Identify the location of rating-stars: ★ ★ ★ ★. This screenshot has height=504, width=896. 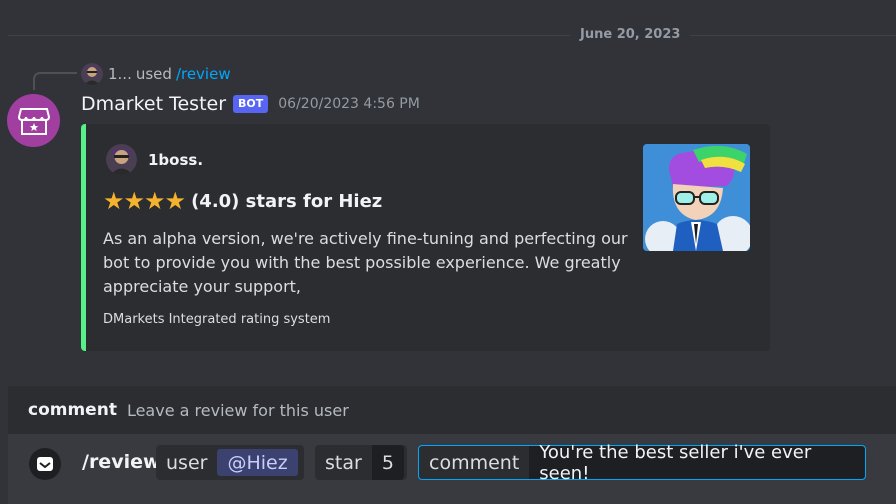
(145, 201).